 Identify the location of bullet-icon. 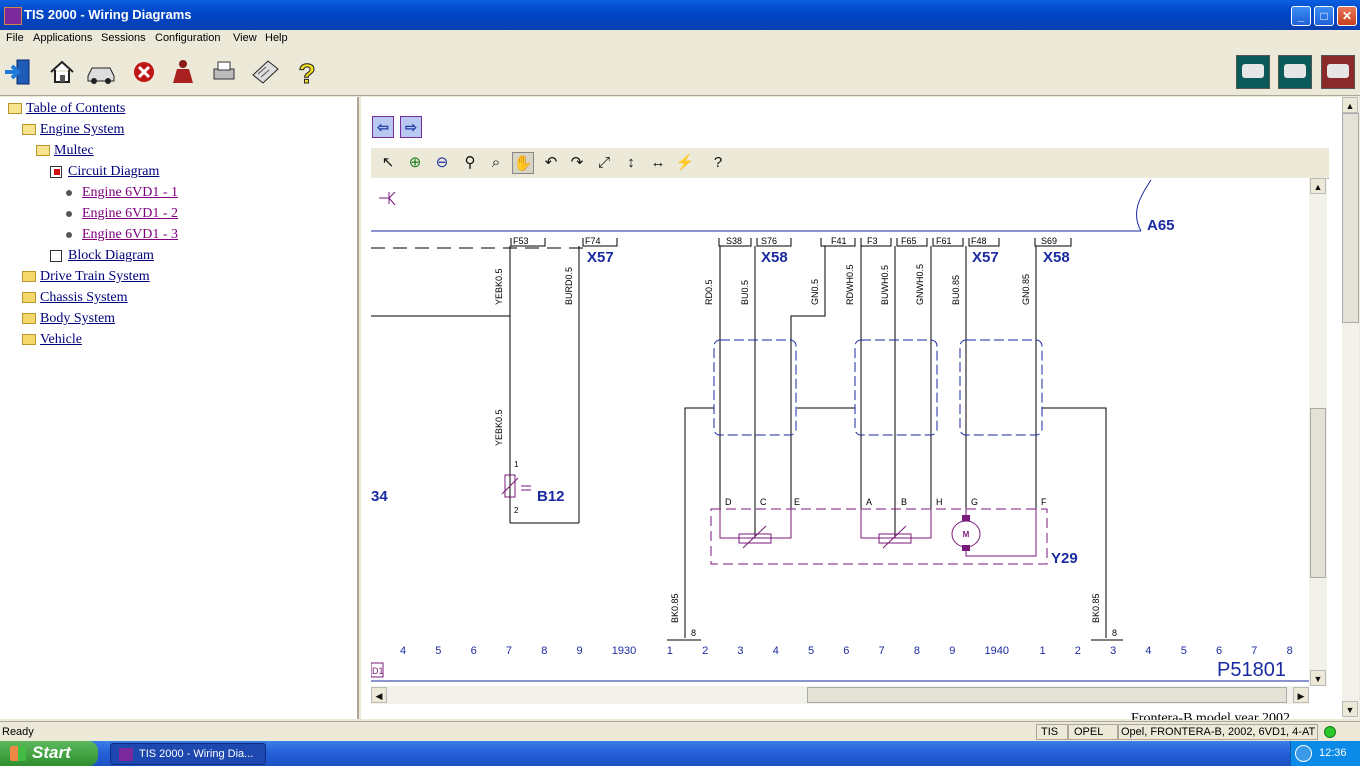
(69, 193).